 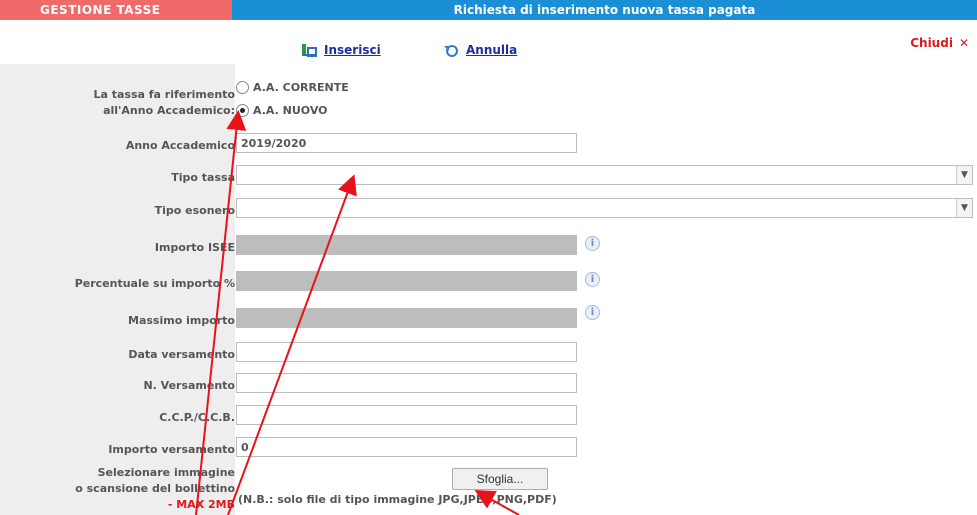 What do you see at coordinates (406, 143) in the screenshot?
I see `anno-accademico-input: 2019/2020` at bounding box center [406, 143].